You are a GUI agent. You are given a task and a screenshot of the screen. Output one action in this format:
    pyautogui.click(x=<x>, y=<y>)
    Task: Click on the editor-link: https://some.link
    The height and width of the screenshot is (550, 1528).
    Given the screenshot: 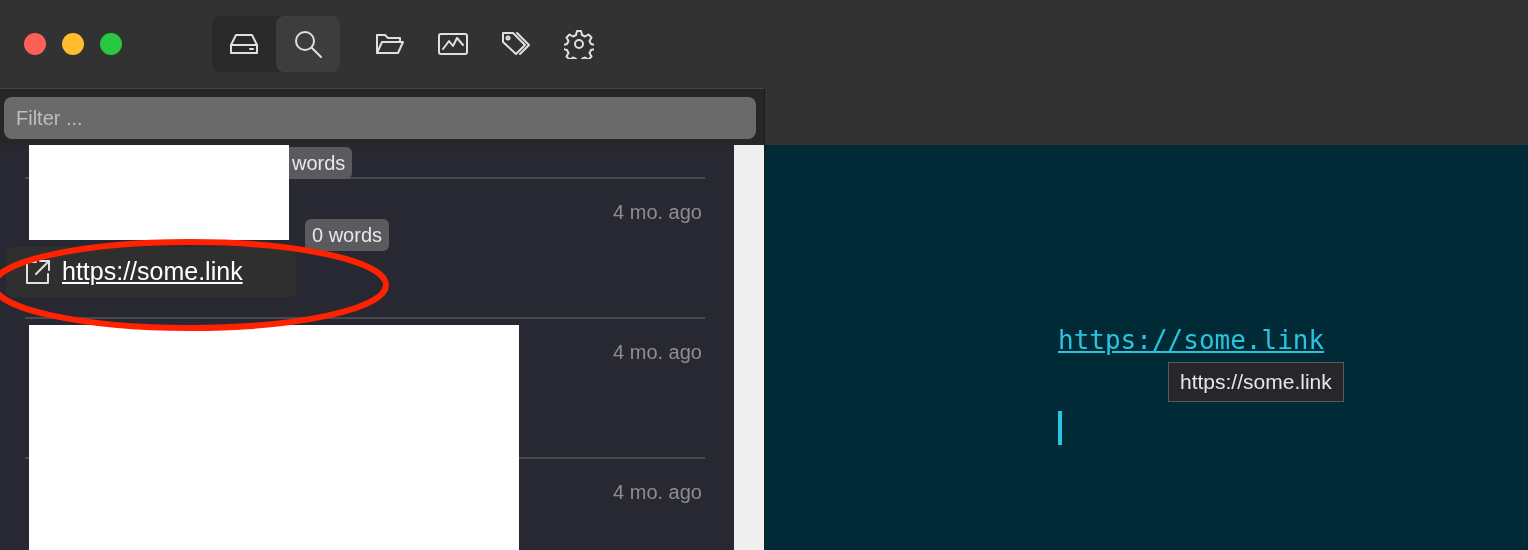 What is the action you would take?
    pyautogui.click(x=1191, y=340)
    